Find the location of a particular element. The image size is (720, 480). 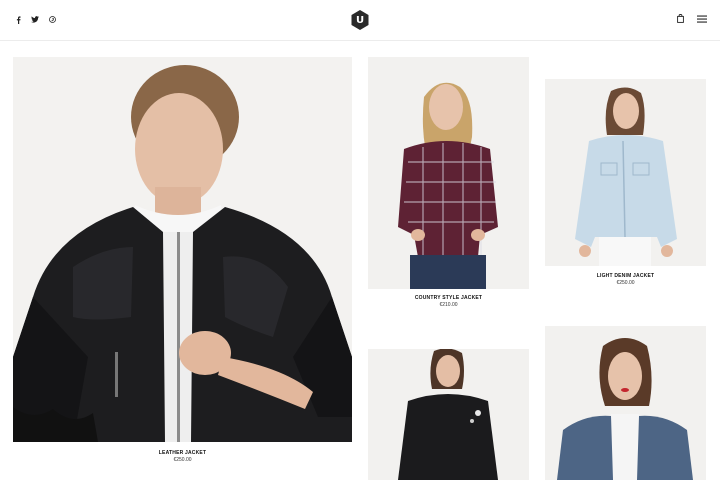

product-image-country-style-jacket is located at coordinates (448, 173).